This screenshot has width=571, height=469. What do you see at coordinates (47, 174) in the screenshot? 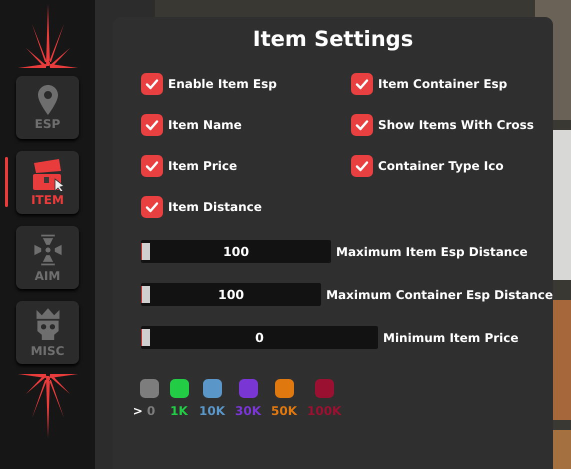
I see `treasure-chest-icon` at bounding box center [47, 174].